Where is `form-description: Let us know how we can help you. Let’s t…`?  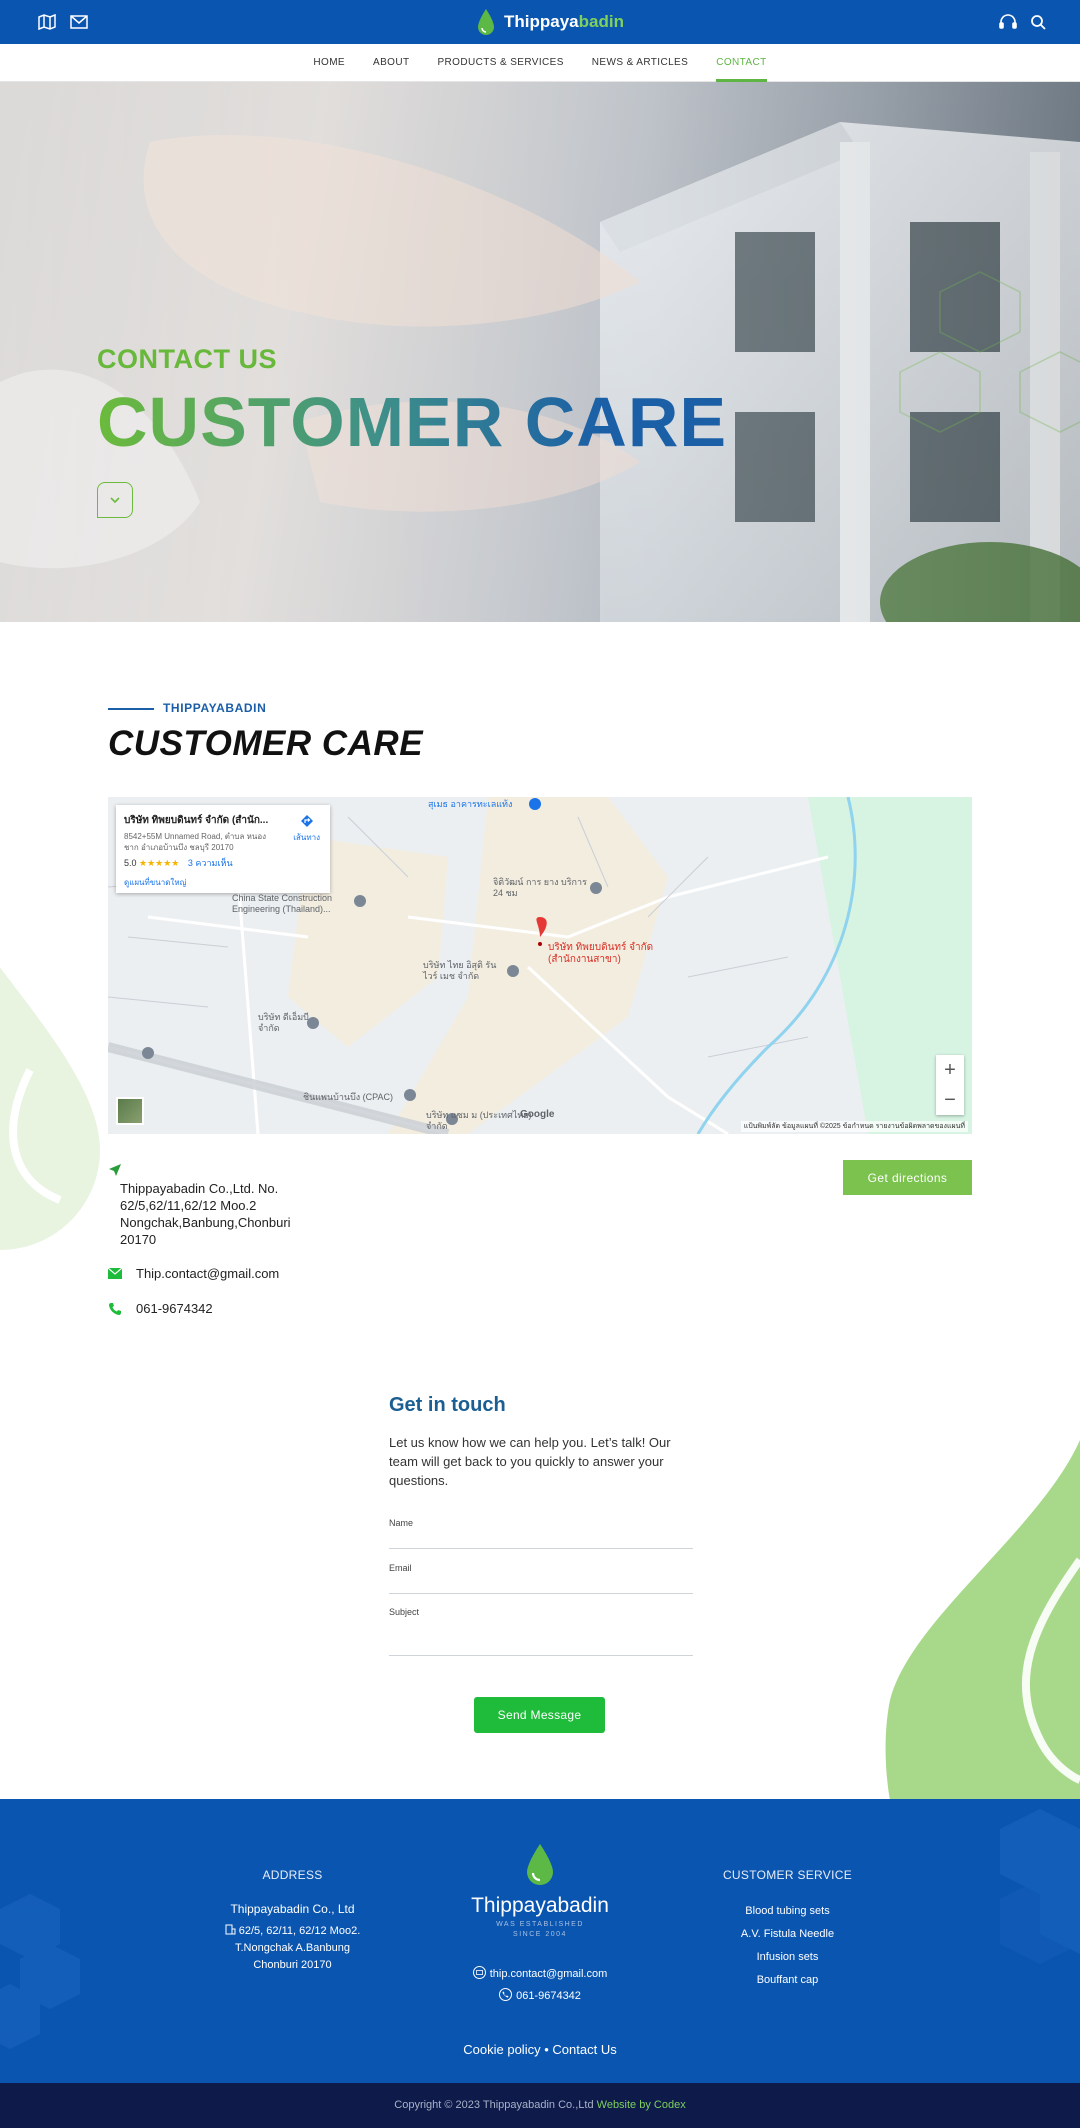 form-description: Let us know how we can help you. Let’s t… is located at coordinates (530, 1461).